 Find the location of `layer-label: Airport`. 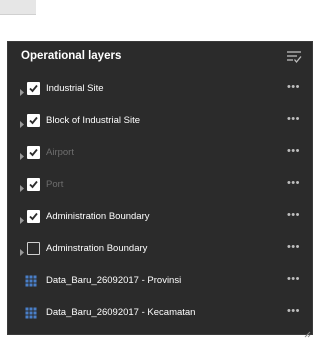

layer-label: Airport is located at coordinates (60, 152).